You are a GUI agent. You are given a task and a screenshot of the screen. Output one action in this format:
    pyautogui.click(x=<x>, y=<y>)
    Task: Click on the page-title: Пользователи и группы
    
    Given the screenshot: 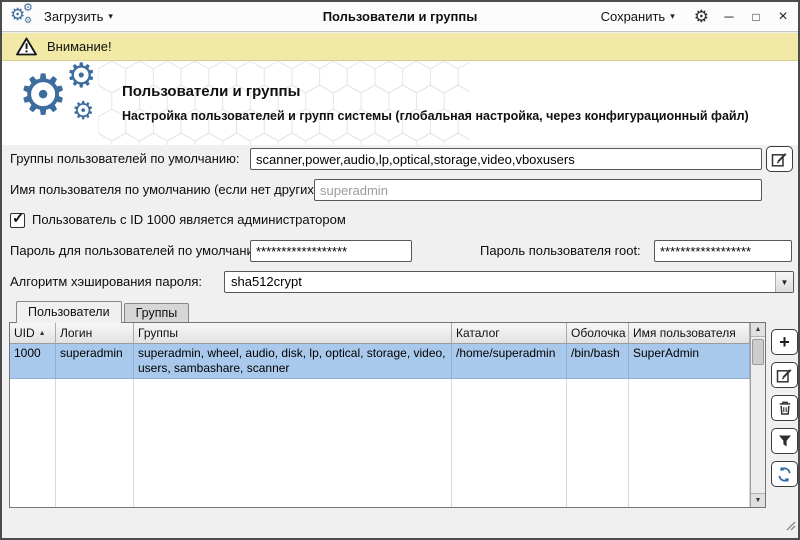 What is the action you would take?
    pyautogui.click(x=211, y=91)
    